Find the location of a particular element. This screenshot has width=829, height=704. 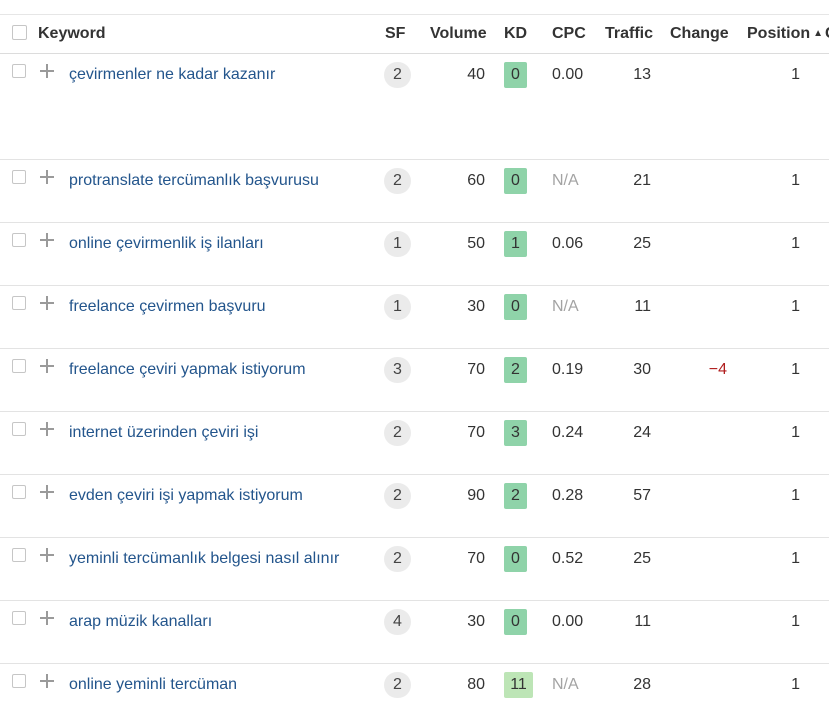

table-row: online yeminli tercüman 2 80 11 N/A 28 1 is located at coordinates (414, 684).